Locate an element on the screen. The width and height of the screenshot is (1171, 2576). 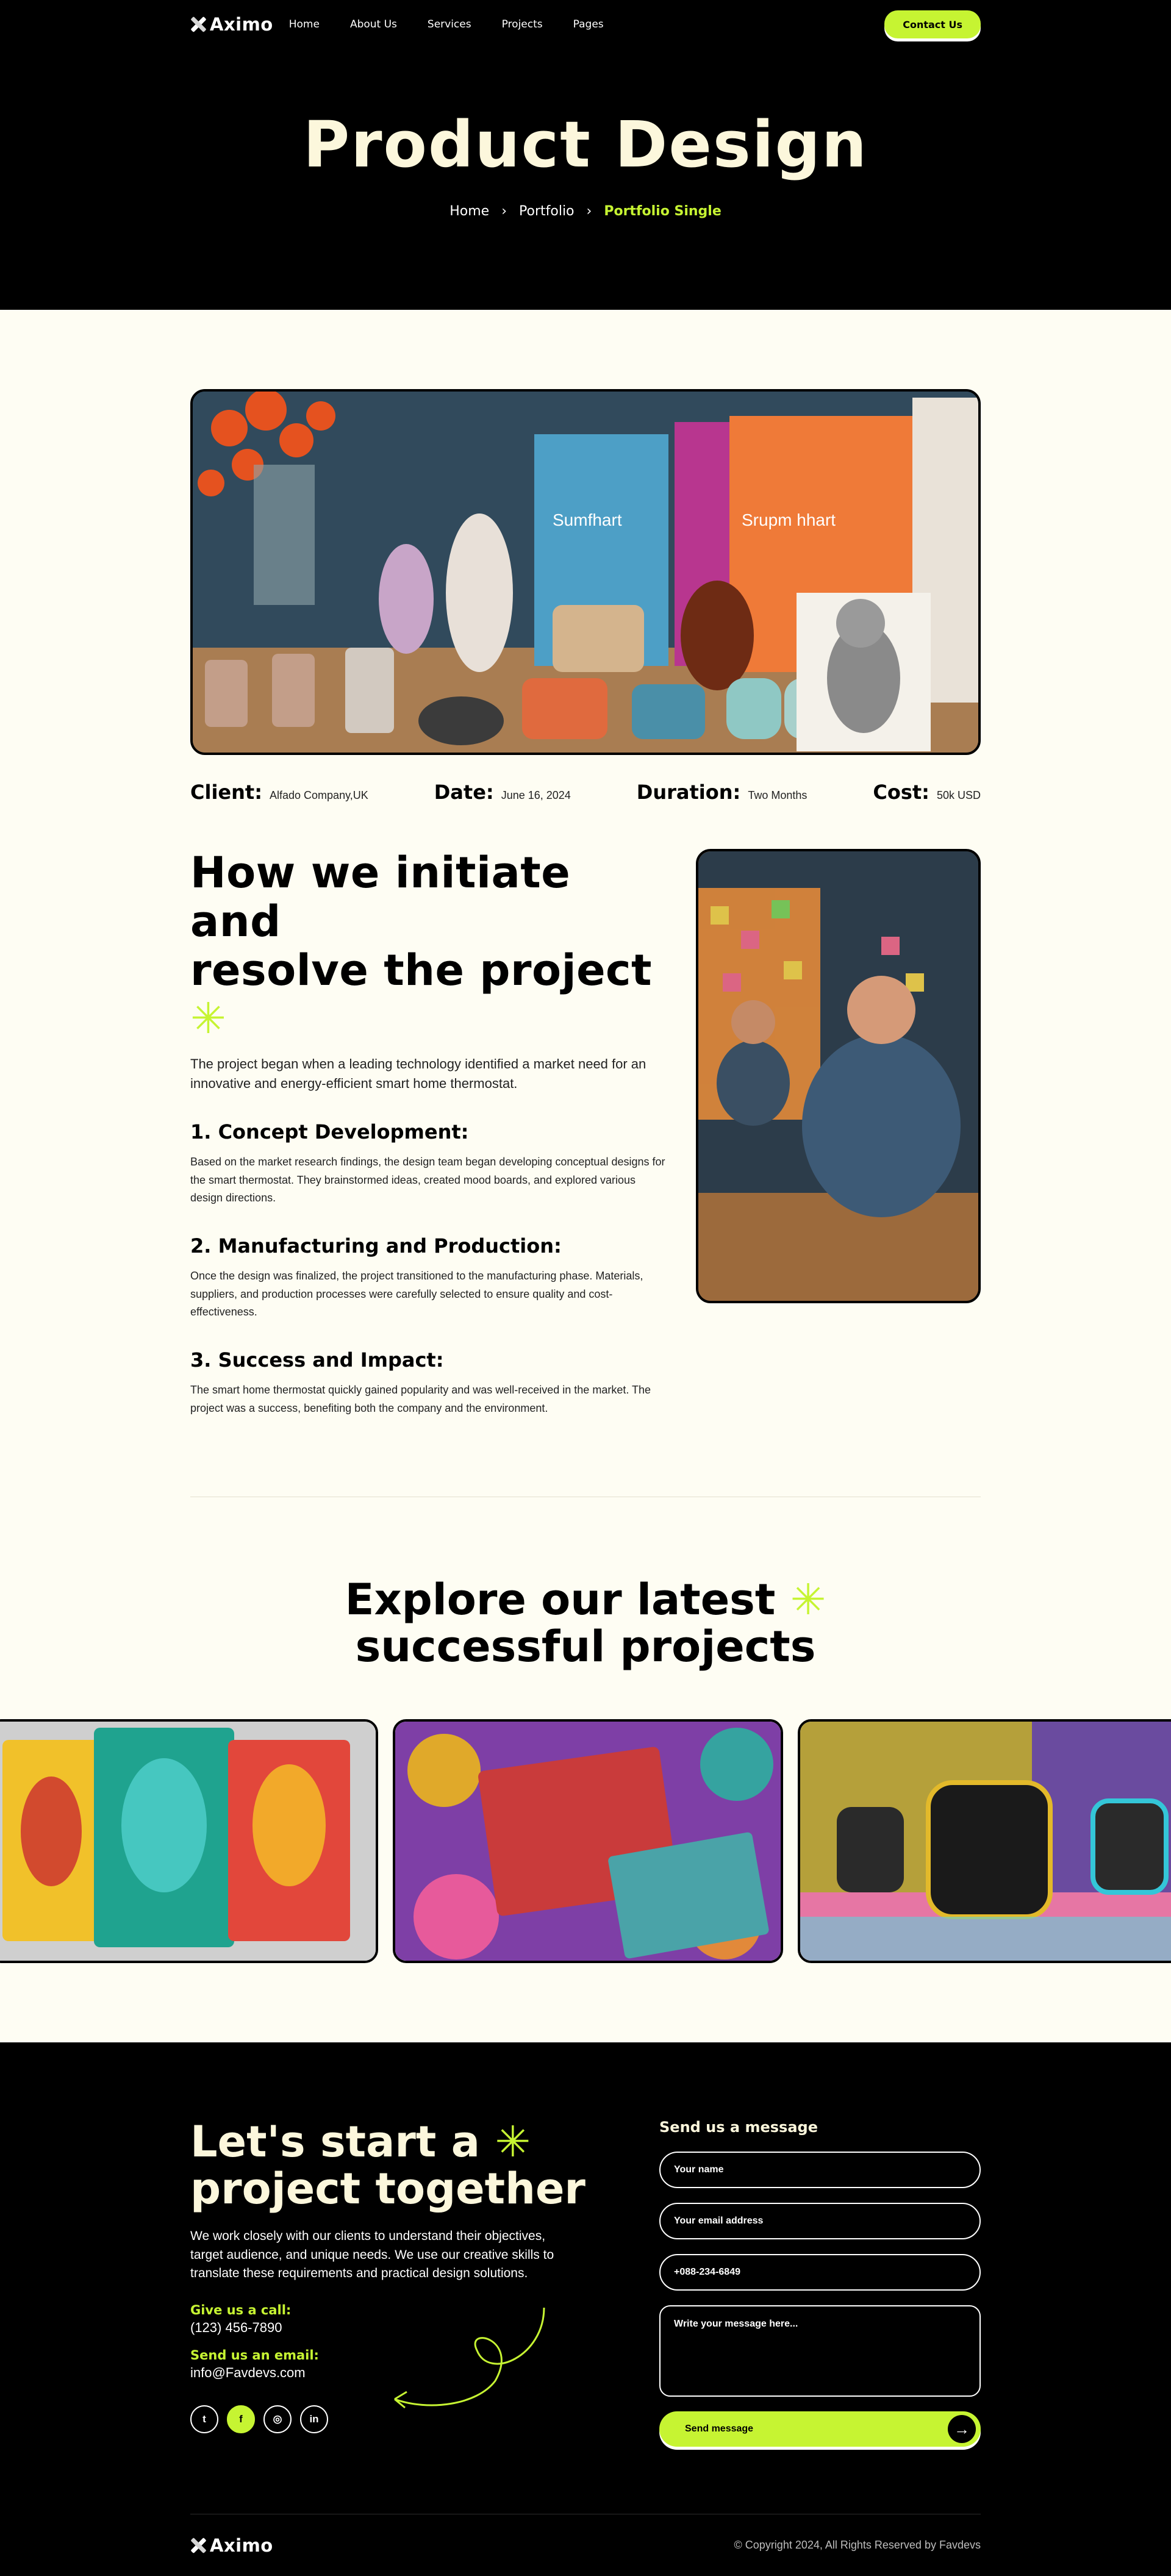
phone-field is located at coordinates (820, 2272).